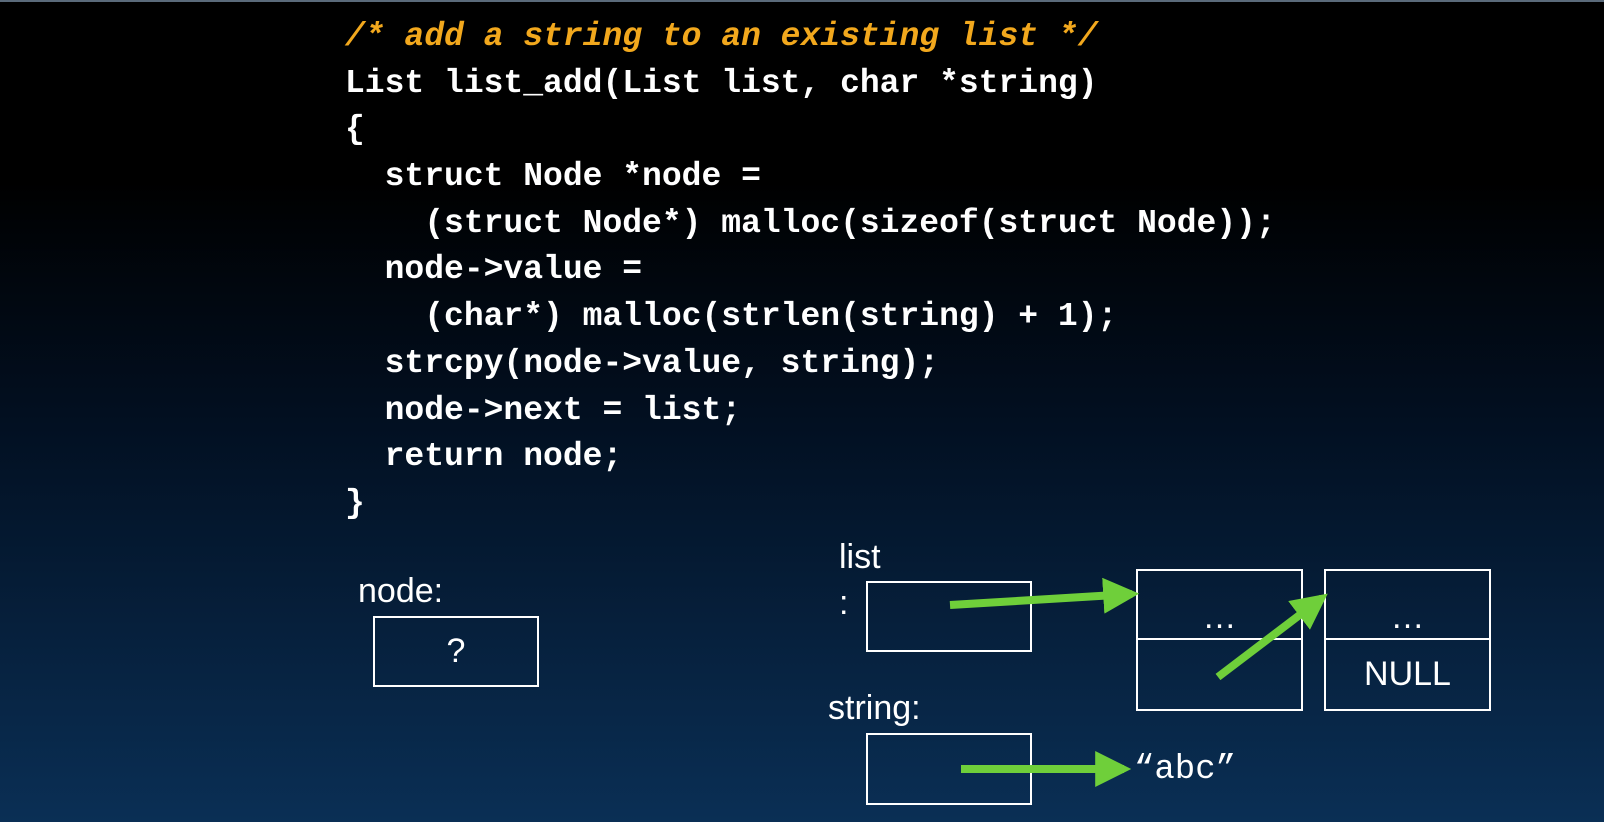 This screenshot has width=1604, height=822. What do you see at coordinates (1271, 637) in the screenshot?
I see `next-pointer-arrow` at bounding box center [1271, 637].